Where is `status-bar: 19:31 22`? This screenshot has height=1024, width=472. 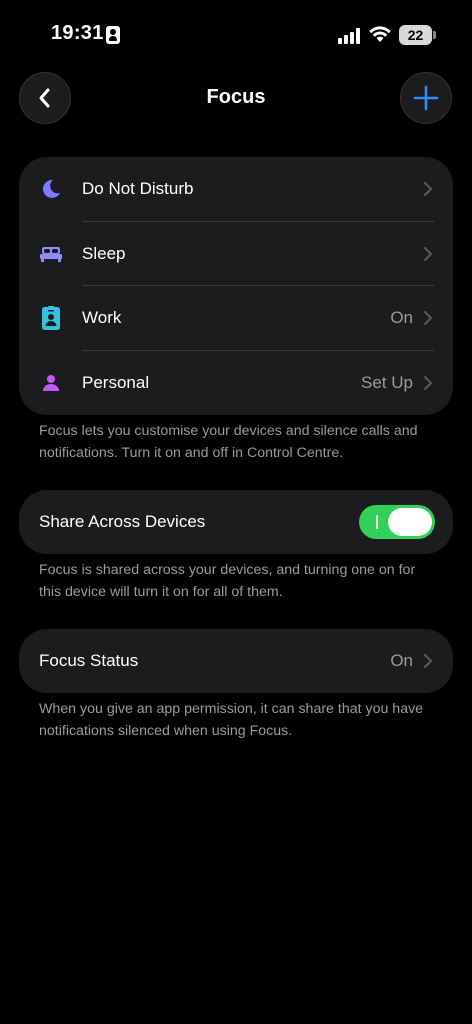 status-bar: 19:31 22 is located at coordinates (236, 35).